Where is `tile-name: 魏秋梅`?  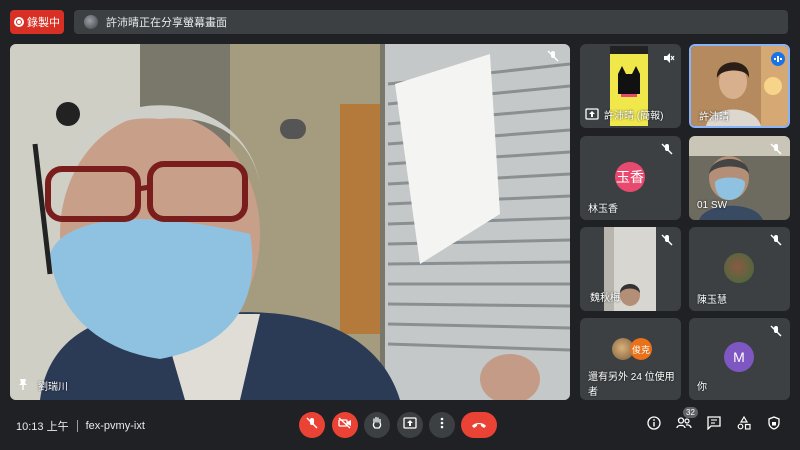
tile-name: 魏秋梅 is located at coordinates (605, 298).